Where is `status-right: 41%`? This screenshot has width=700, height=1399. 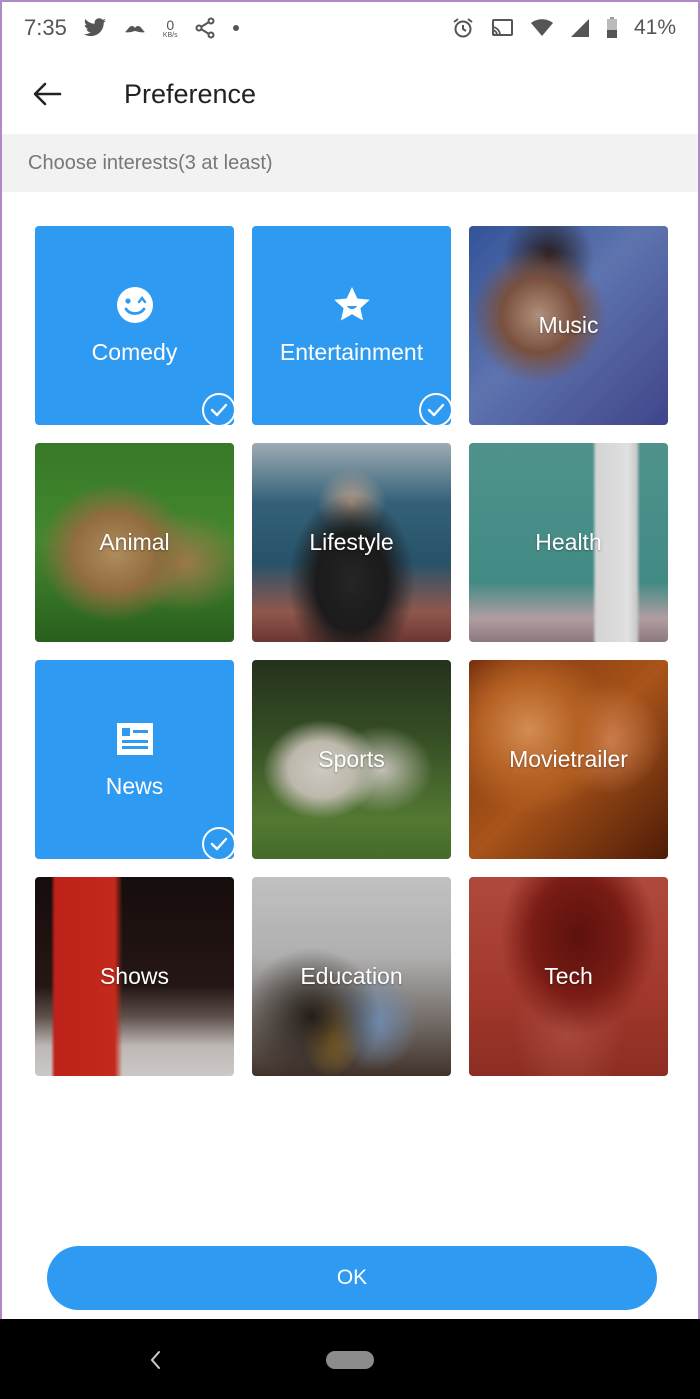
status-right: 41% is located at coordinates (564, 28).